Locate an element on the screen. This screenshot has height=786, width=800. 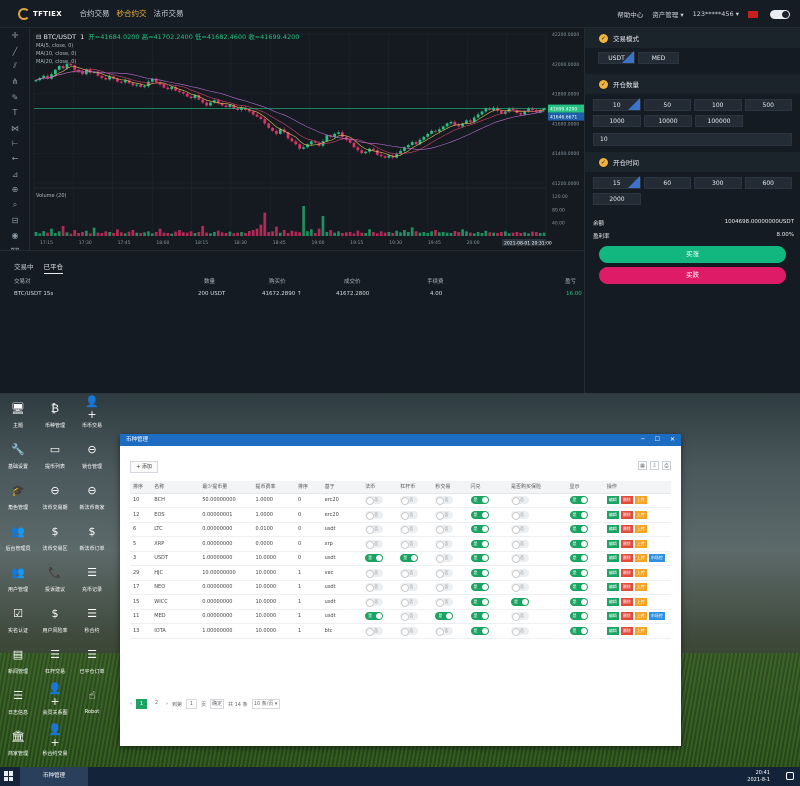
time-600-button: 600 is located at coordinates (768, 183).